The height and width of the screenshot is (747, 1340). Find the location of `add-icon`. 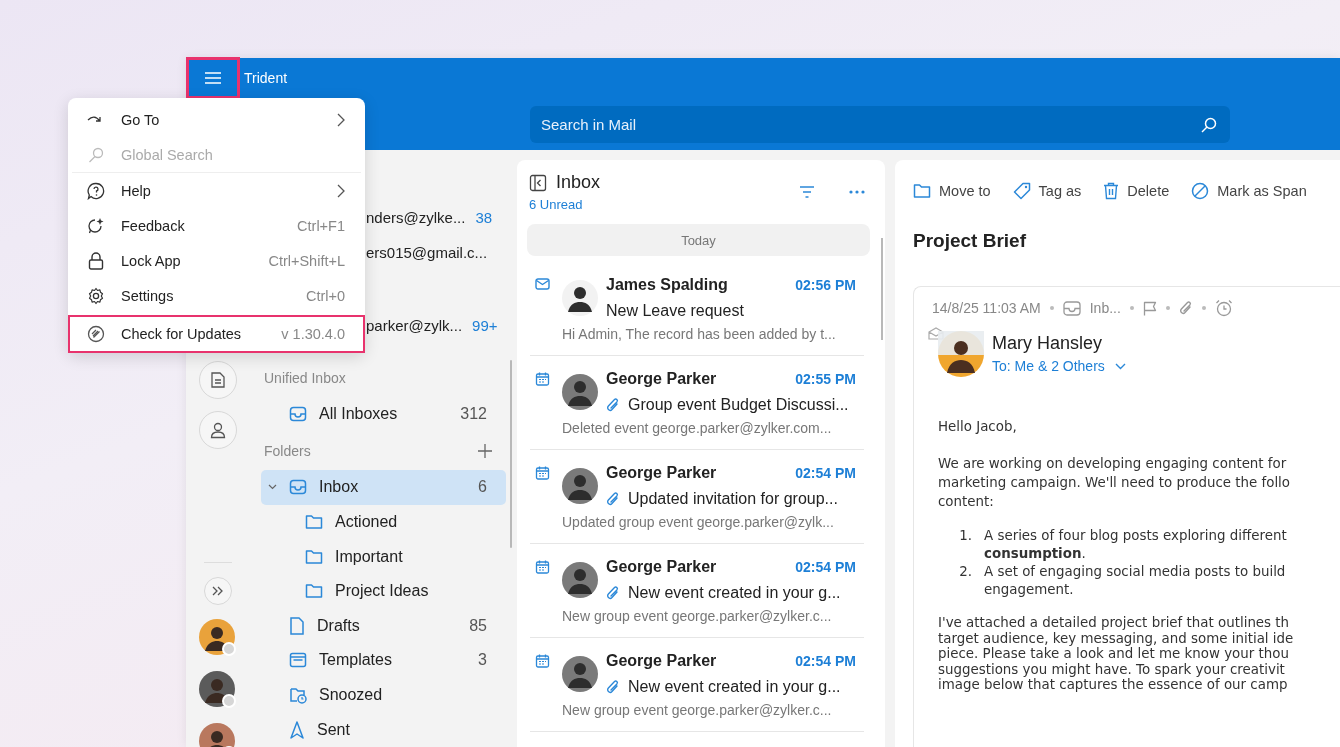

add-icon is located at coordinates (485, 450).